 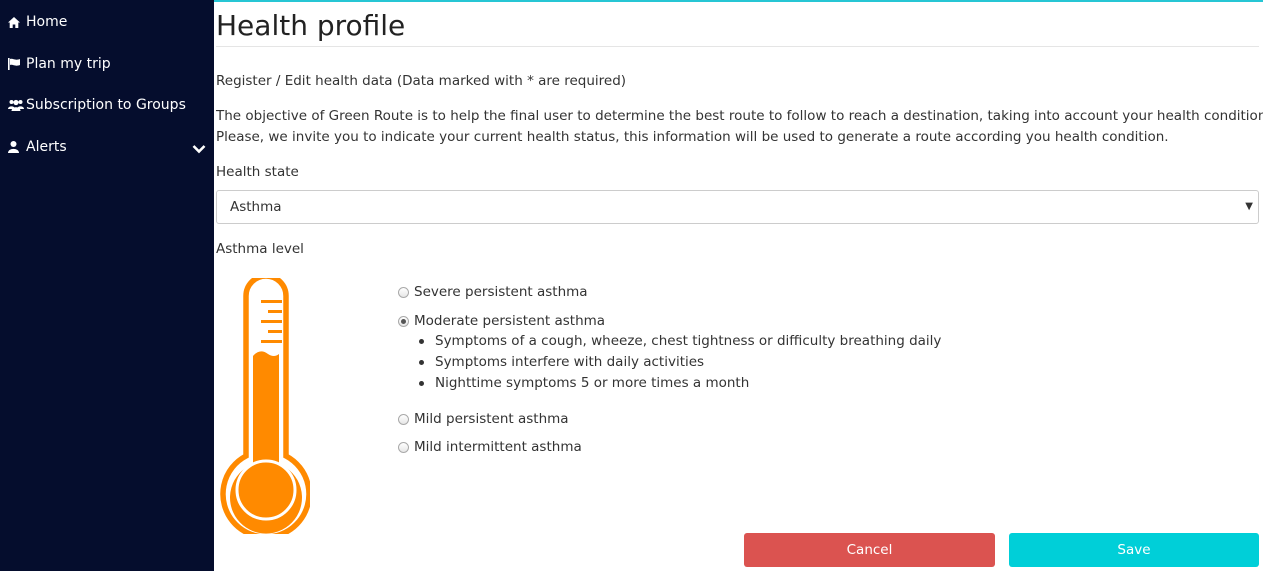 What do you see at coordinates (510, 321) in the screenshot?
I see `radio-label: Moderate persistent asthma` at bounding box center [510, 321].